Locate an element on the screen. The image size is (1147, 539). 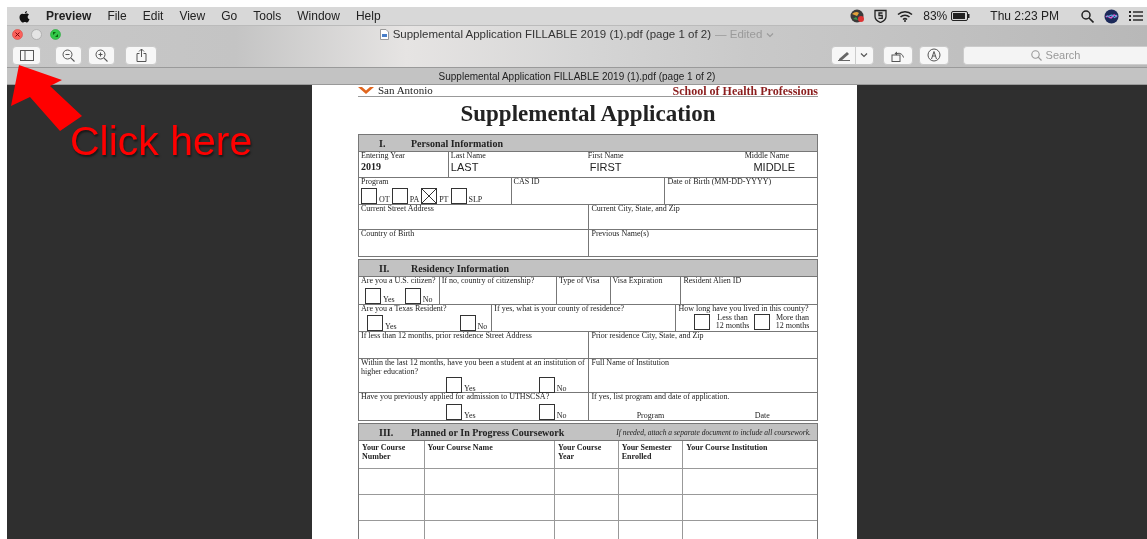
field-label: First Name is located at coordinates (605, 157).